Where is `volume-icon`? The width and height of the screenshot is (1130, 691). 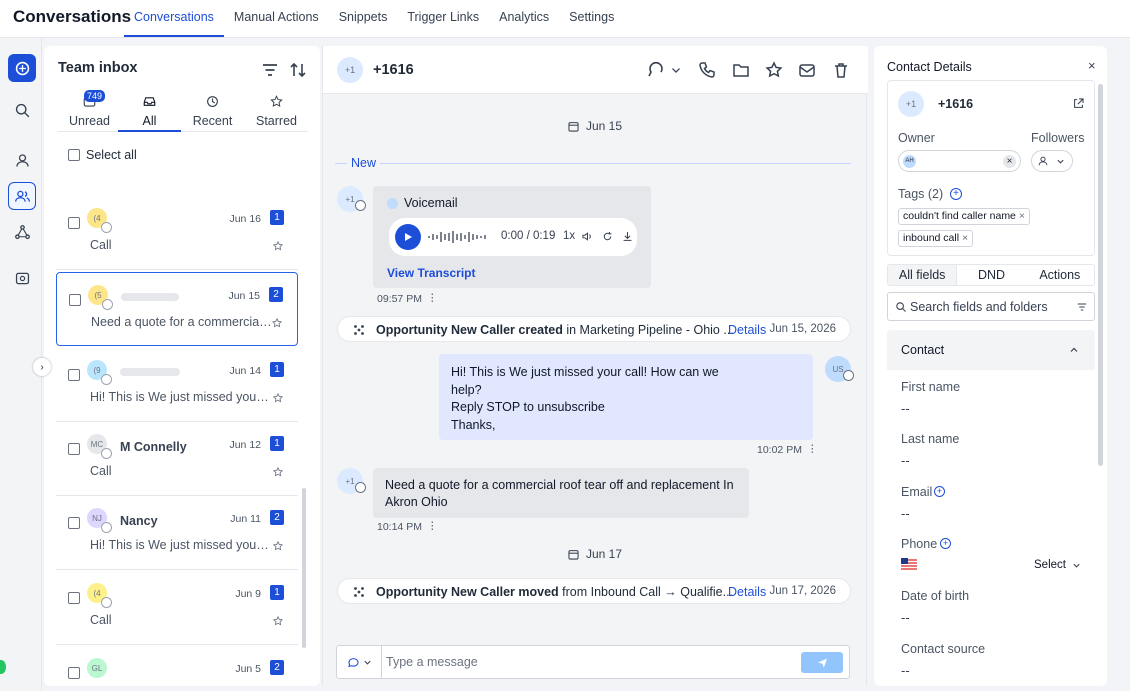 volume-icon is located at coordinates (587, 236).